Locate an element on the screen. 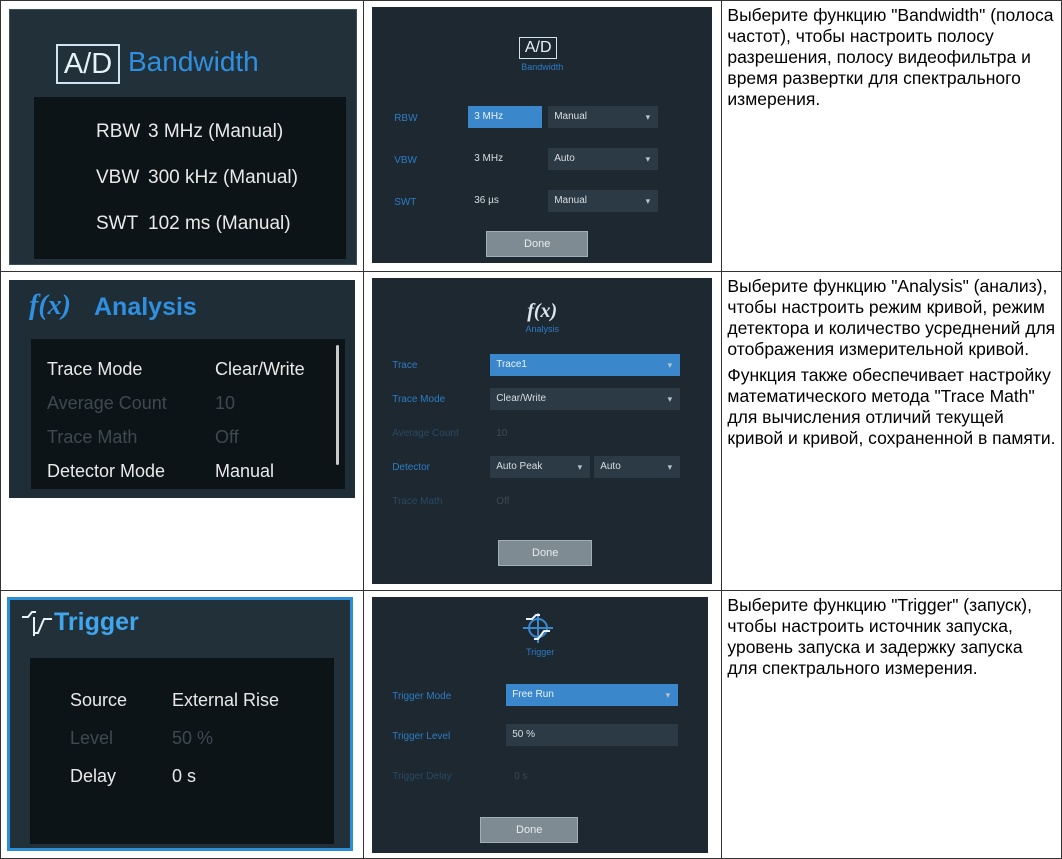 This screenshot has height=859, width=1062. field-label: Trace Math is located at coordinates (417, 501).